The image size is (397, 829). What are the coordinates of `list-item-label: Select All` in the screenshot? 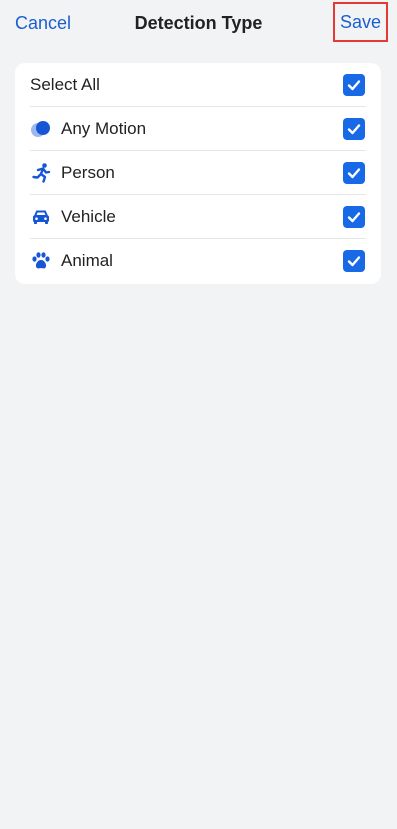 It's located at (65, 84).